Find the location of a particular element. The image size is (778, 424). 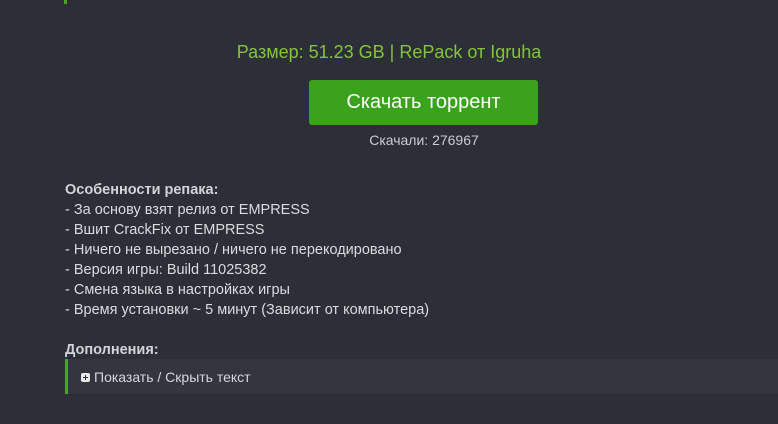

extras-title: Дополнения: is located at coordinates (112, 350).